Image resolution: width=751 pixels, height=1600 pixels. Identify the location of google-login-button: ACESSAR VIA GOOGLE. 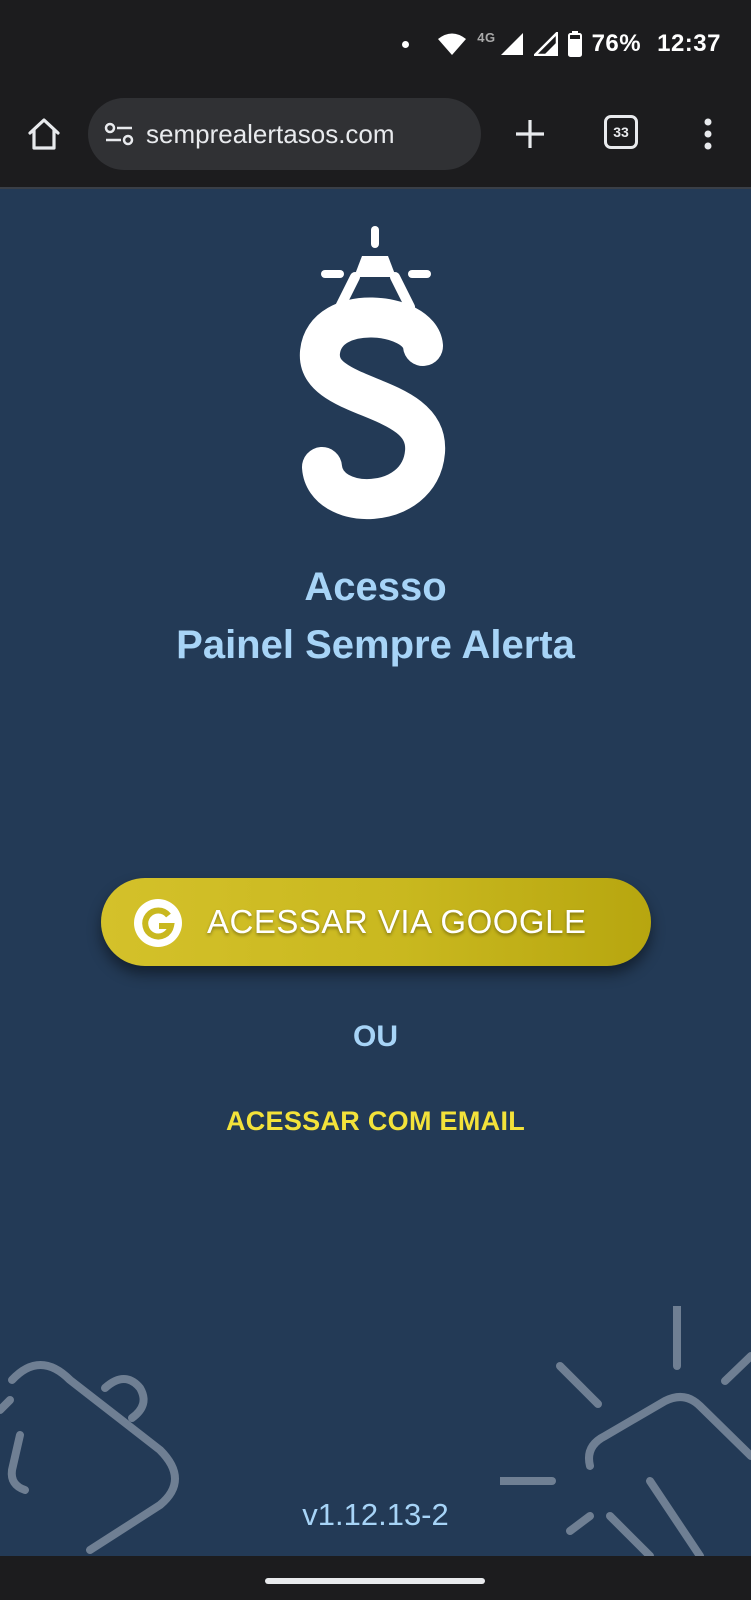
(376, 922).